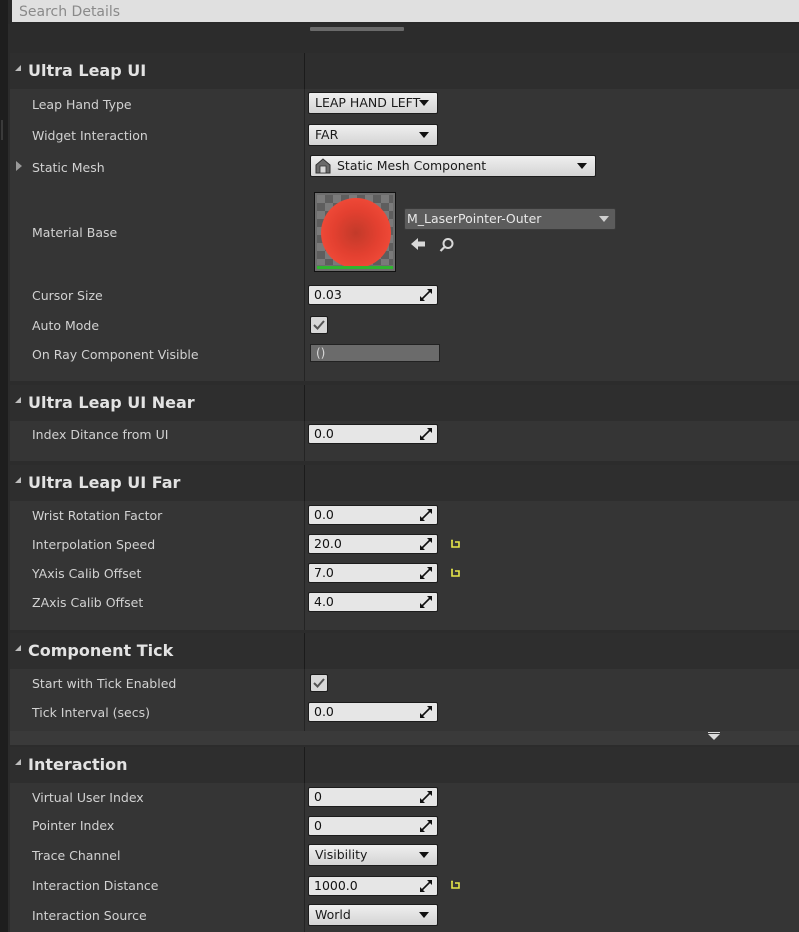  What do you see at coordinates (373, 515) in the screenshot?
I see `wrist-rotation-field: 0.0` at bounding box center [373, 515].